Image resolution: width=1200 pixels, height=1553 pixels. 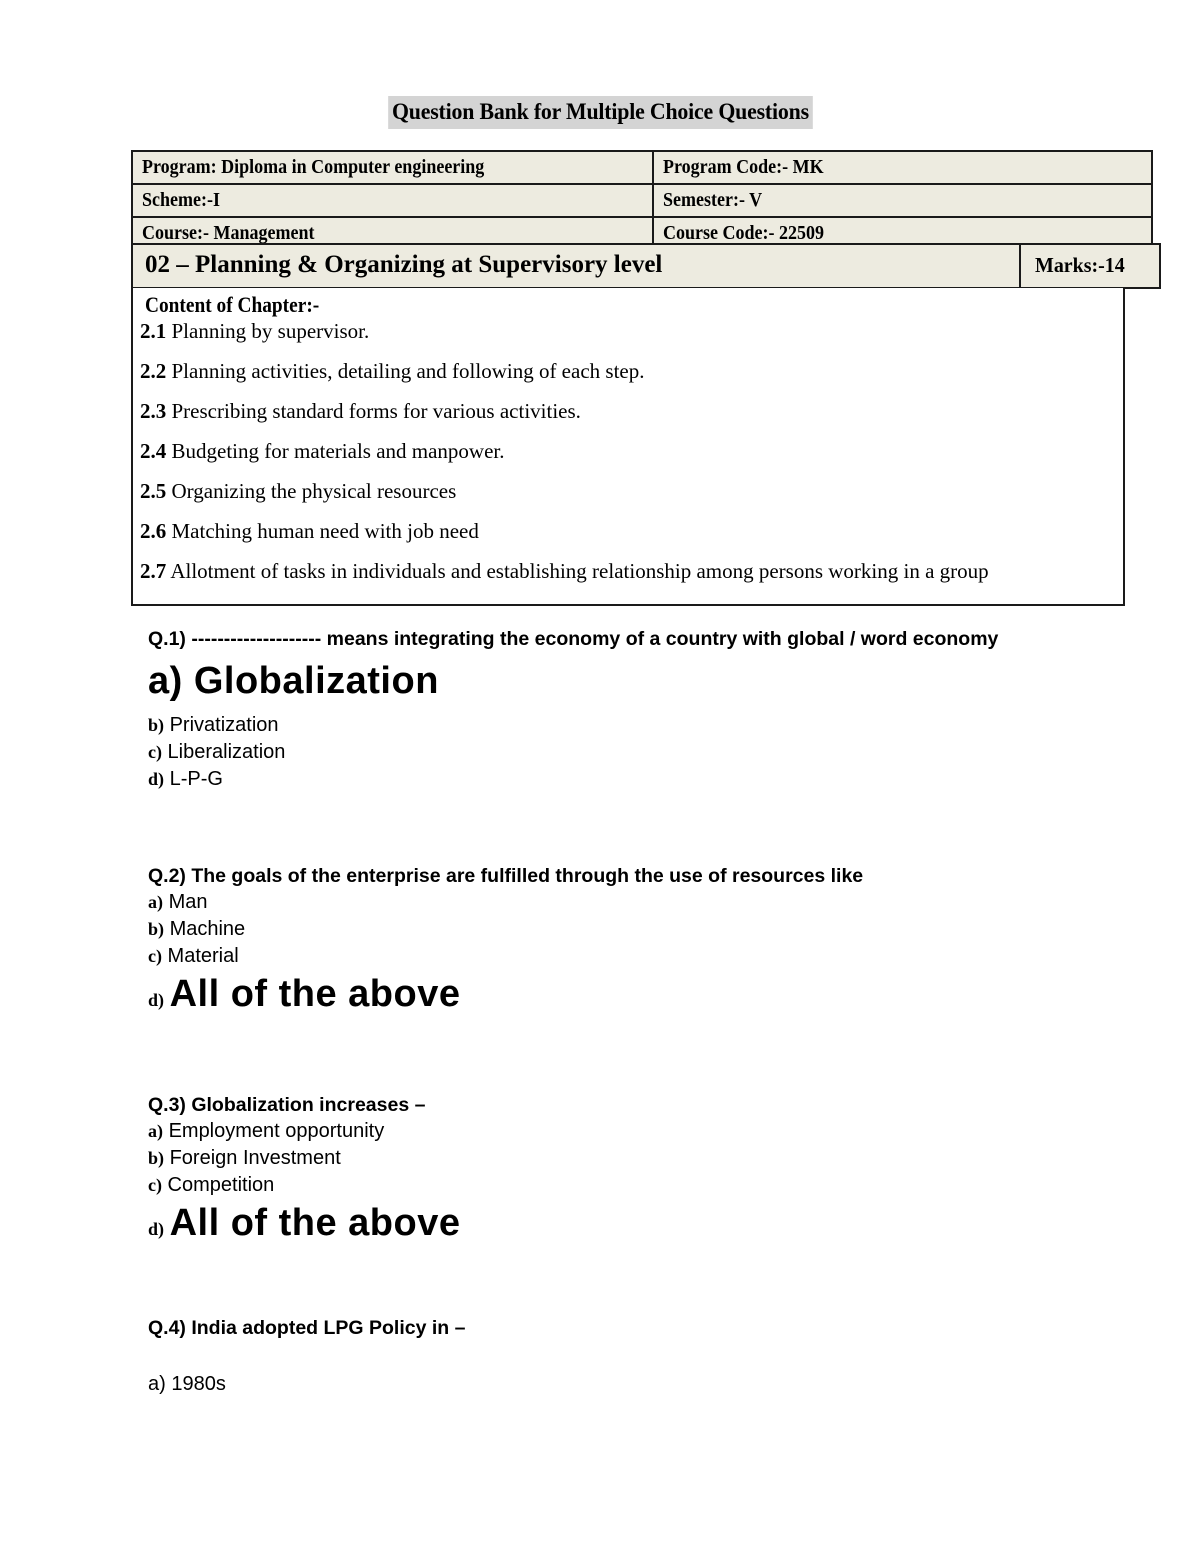 What do you see at coordinates (224, 725) in the screenshot?
I see `option-q1-b-text: Privatization` at bounding box center [224, 725].